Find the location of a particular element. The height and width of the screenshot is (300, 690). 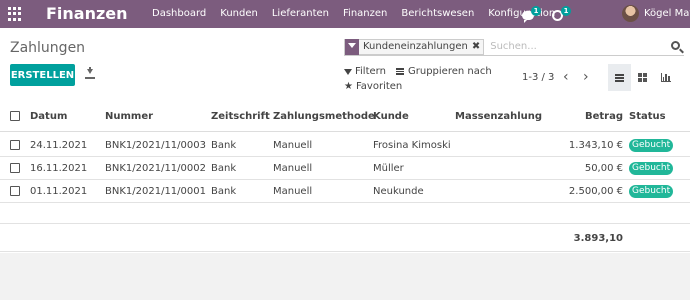

column-header-batch: Massenzahlung is located at coordinates (498, 116).